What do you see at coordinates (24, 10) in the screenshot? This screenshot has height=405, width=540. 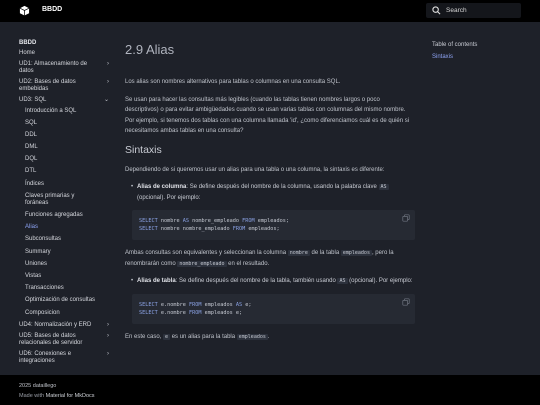 I see `book-logo-icon` at bounding box center [24, 10].